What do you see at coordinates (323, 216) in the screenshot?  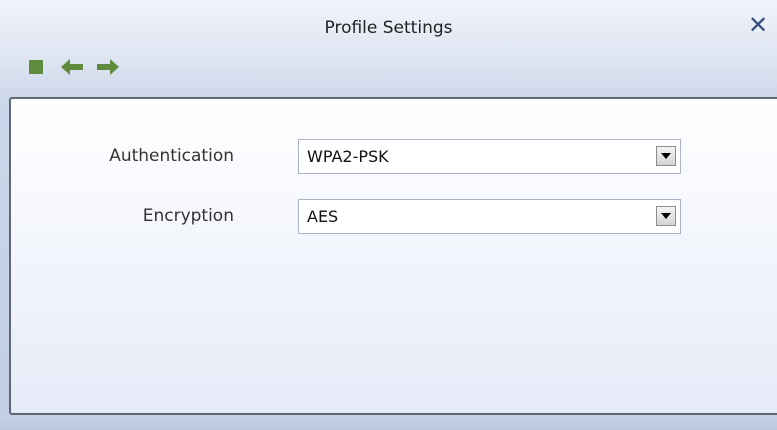 I see `encryption-selected-value: AES` at bounding box center [323, 216].